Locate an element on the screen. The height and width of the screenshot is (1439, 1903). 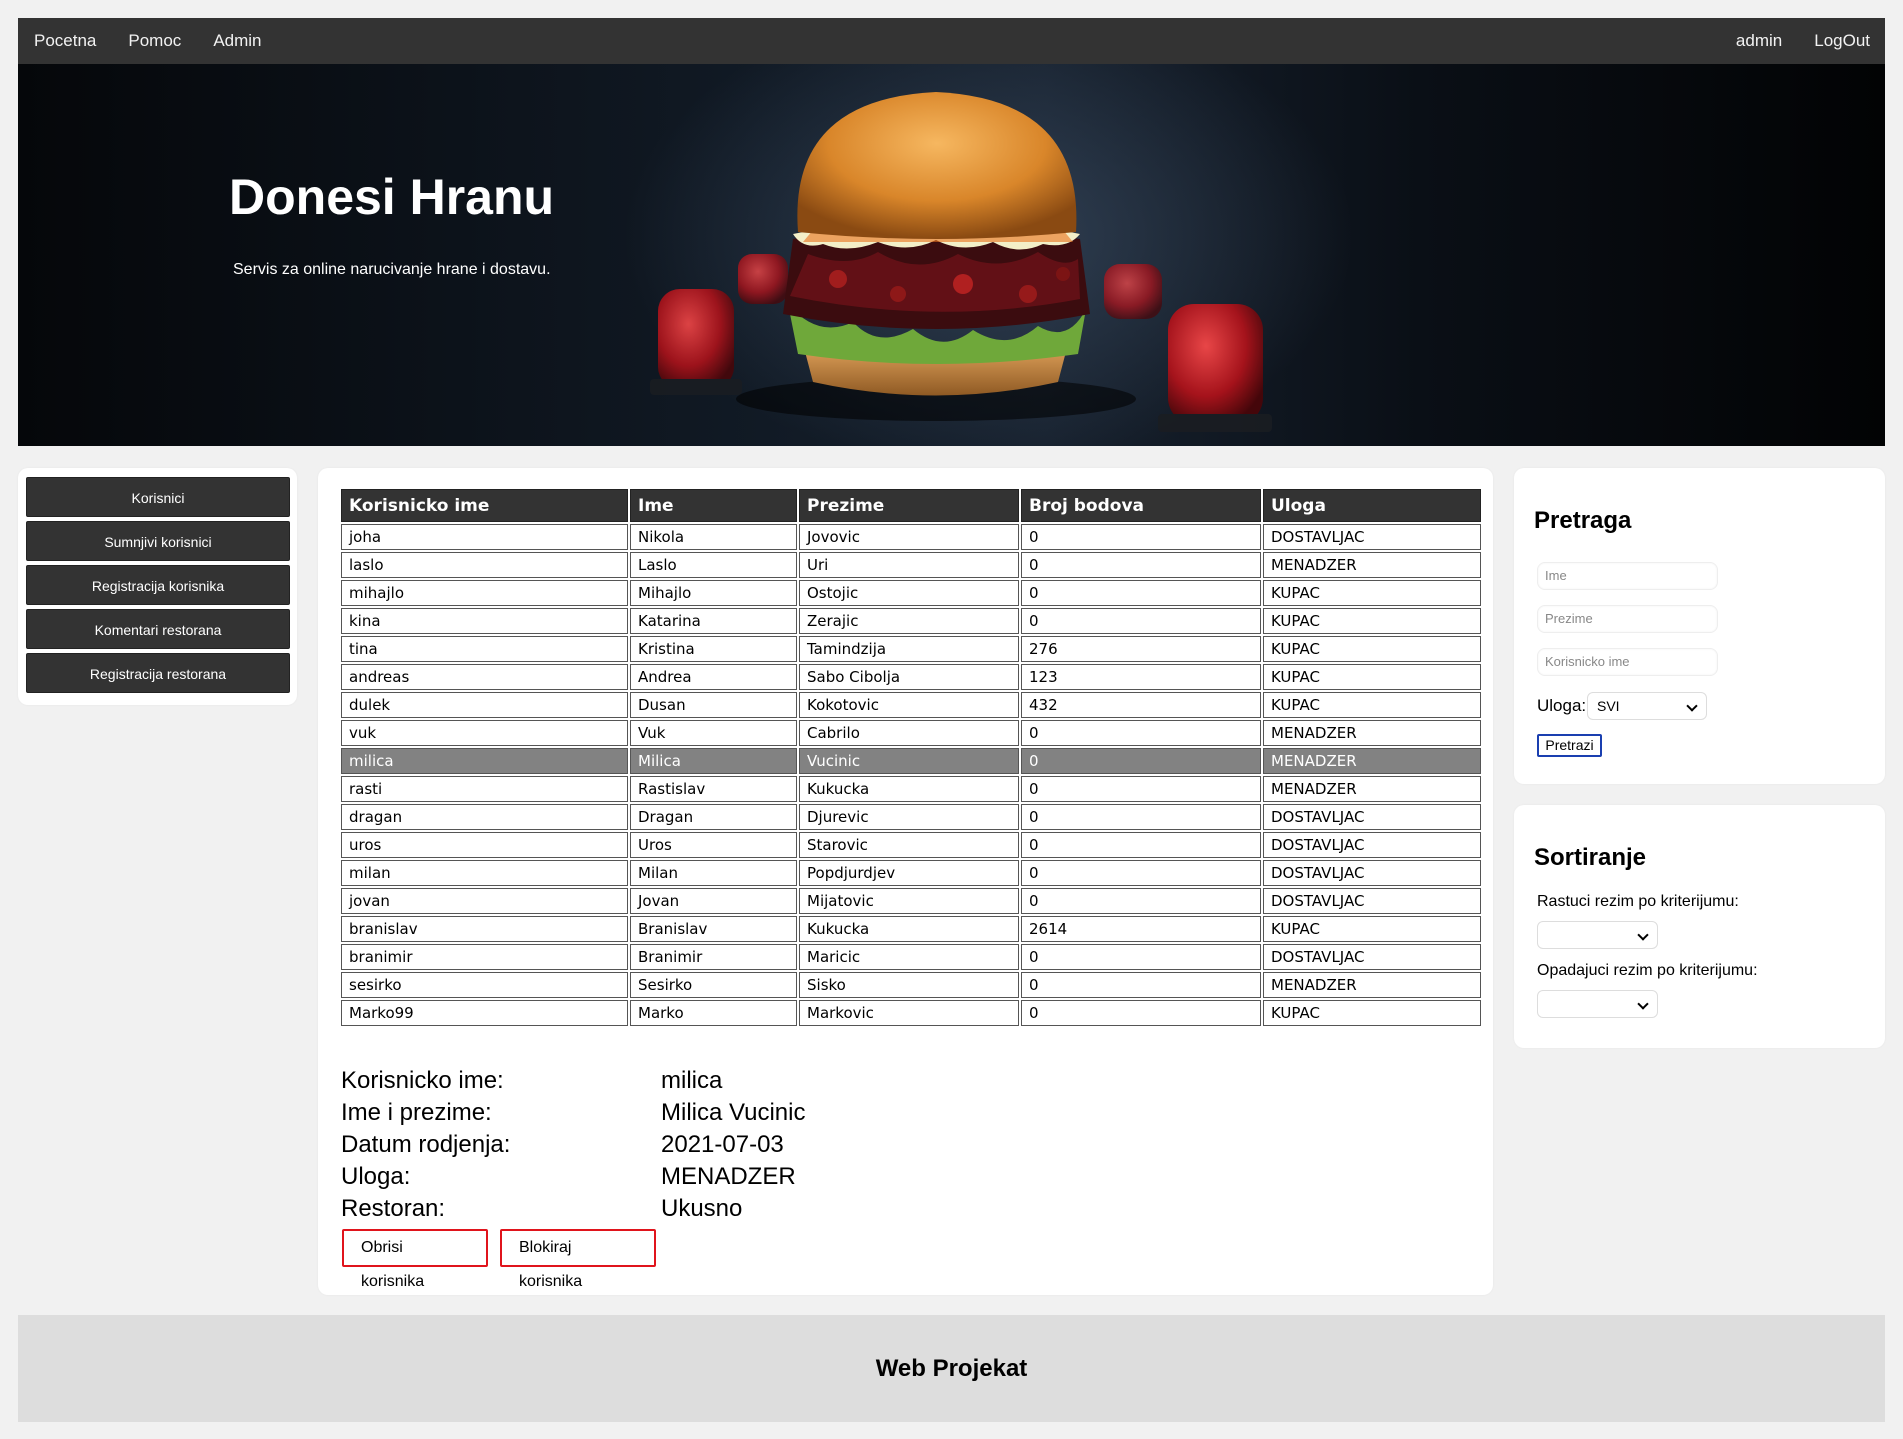
detail-row-uloga: Uloga: MENADZER is located at coordinates (573, 1177).